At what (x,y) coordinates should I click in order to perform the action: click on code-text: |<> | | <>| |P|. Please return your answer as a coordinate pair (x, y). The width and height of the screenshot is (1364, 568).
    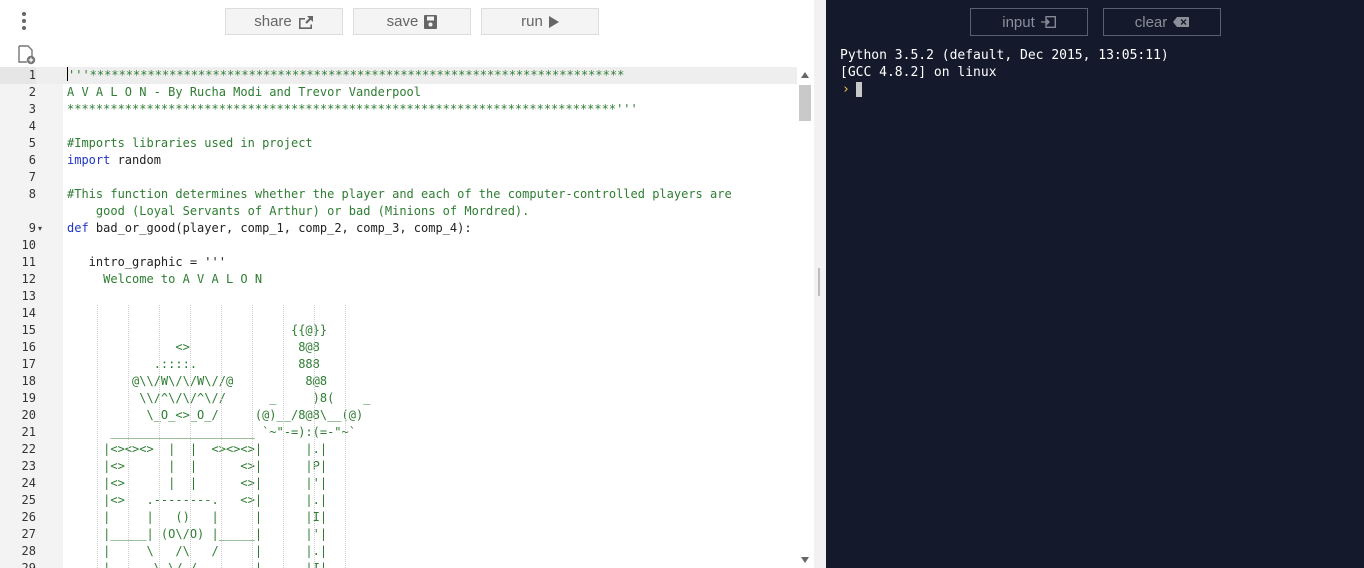
    Looking at the image, I should click on (197, 466).